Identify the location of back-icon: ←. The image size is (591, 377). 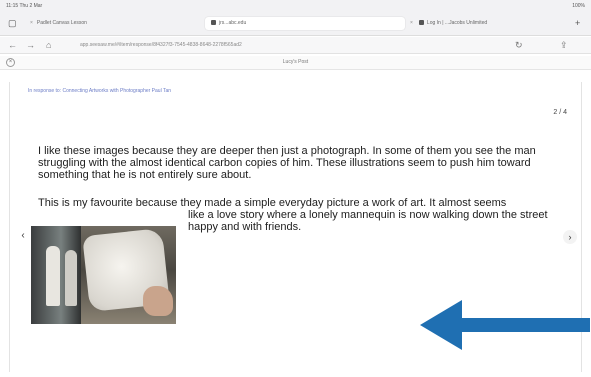
(12, 45).